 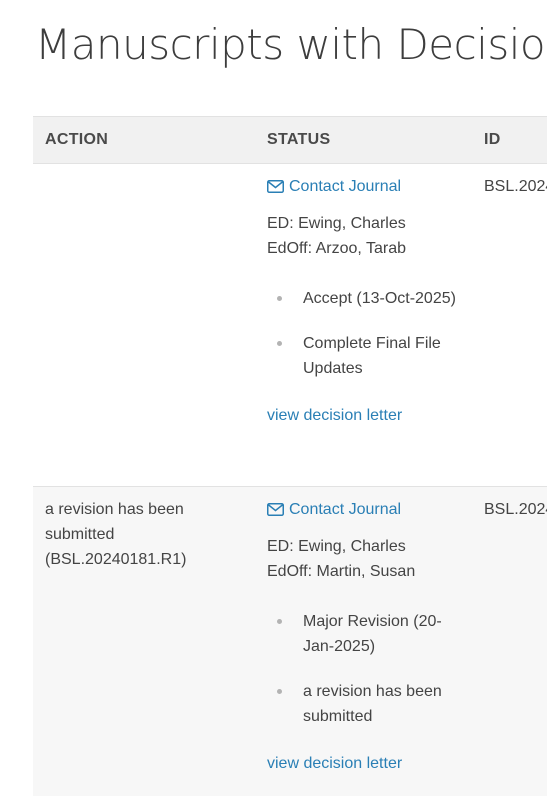 I want to click on editorial-office: EdOff: Martin, Susan, so click(x=341, y=571).